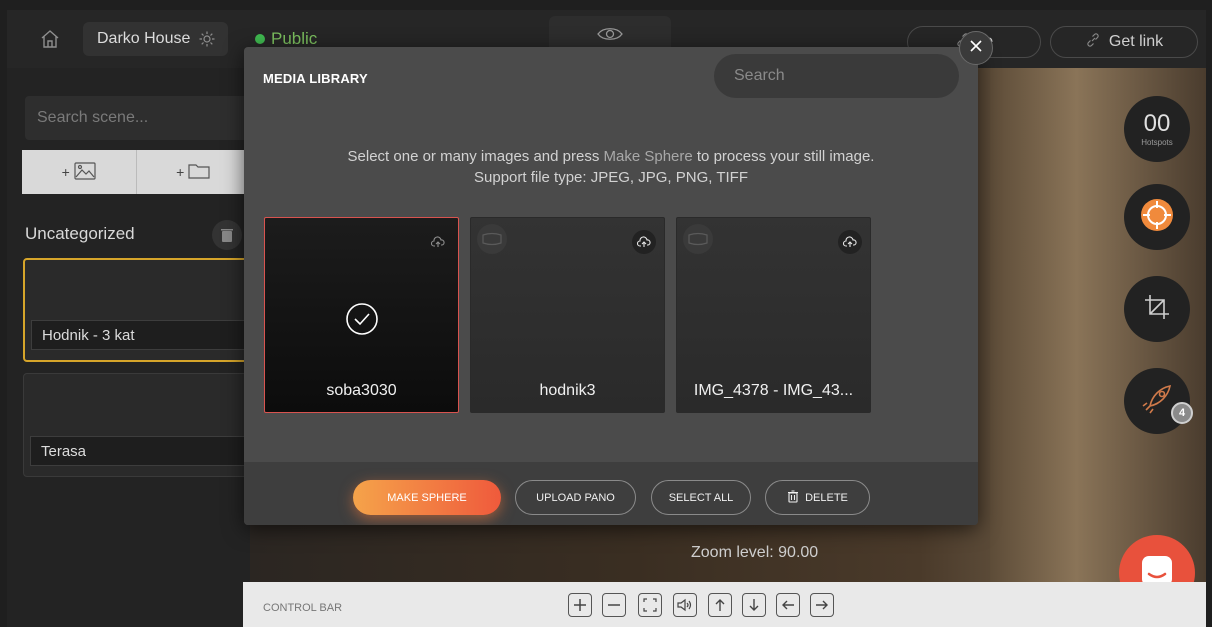 This screenshot has height=627, width=1212. Describe the element at coordinates (822, 605) in the screenshot. I see `arrow-right-icon` at that location.